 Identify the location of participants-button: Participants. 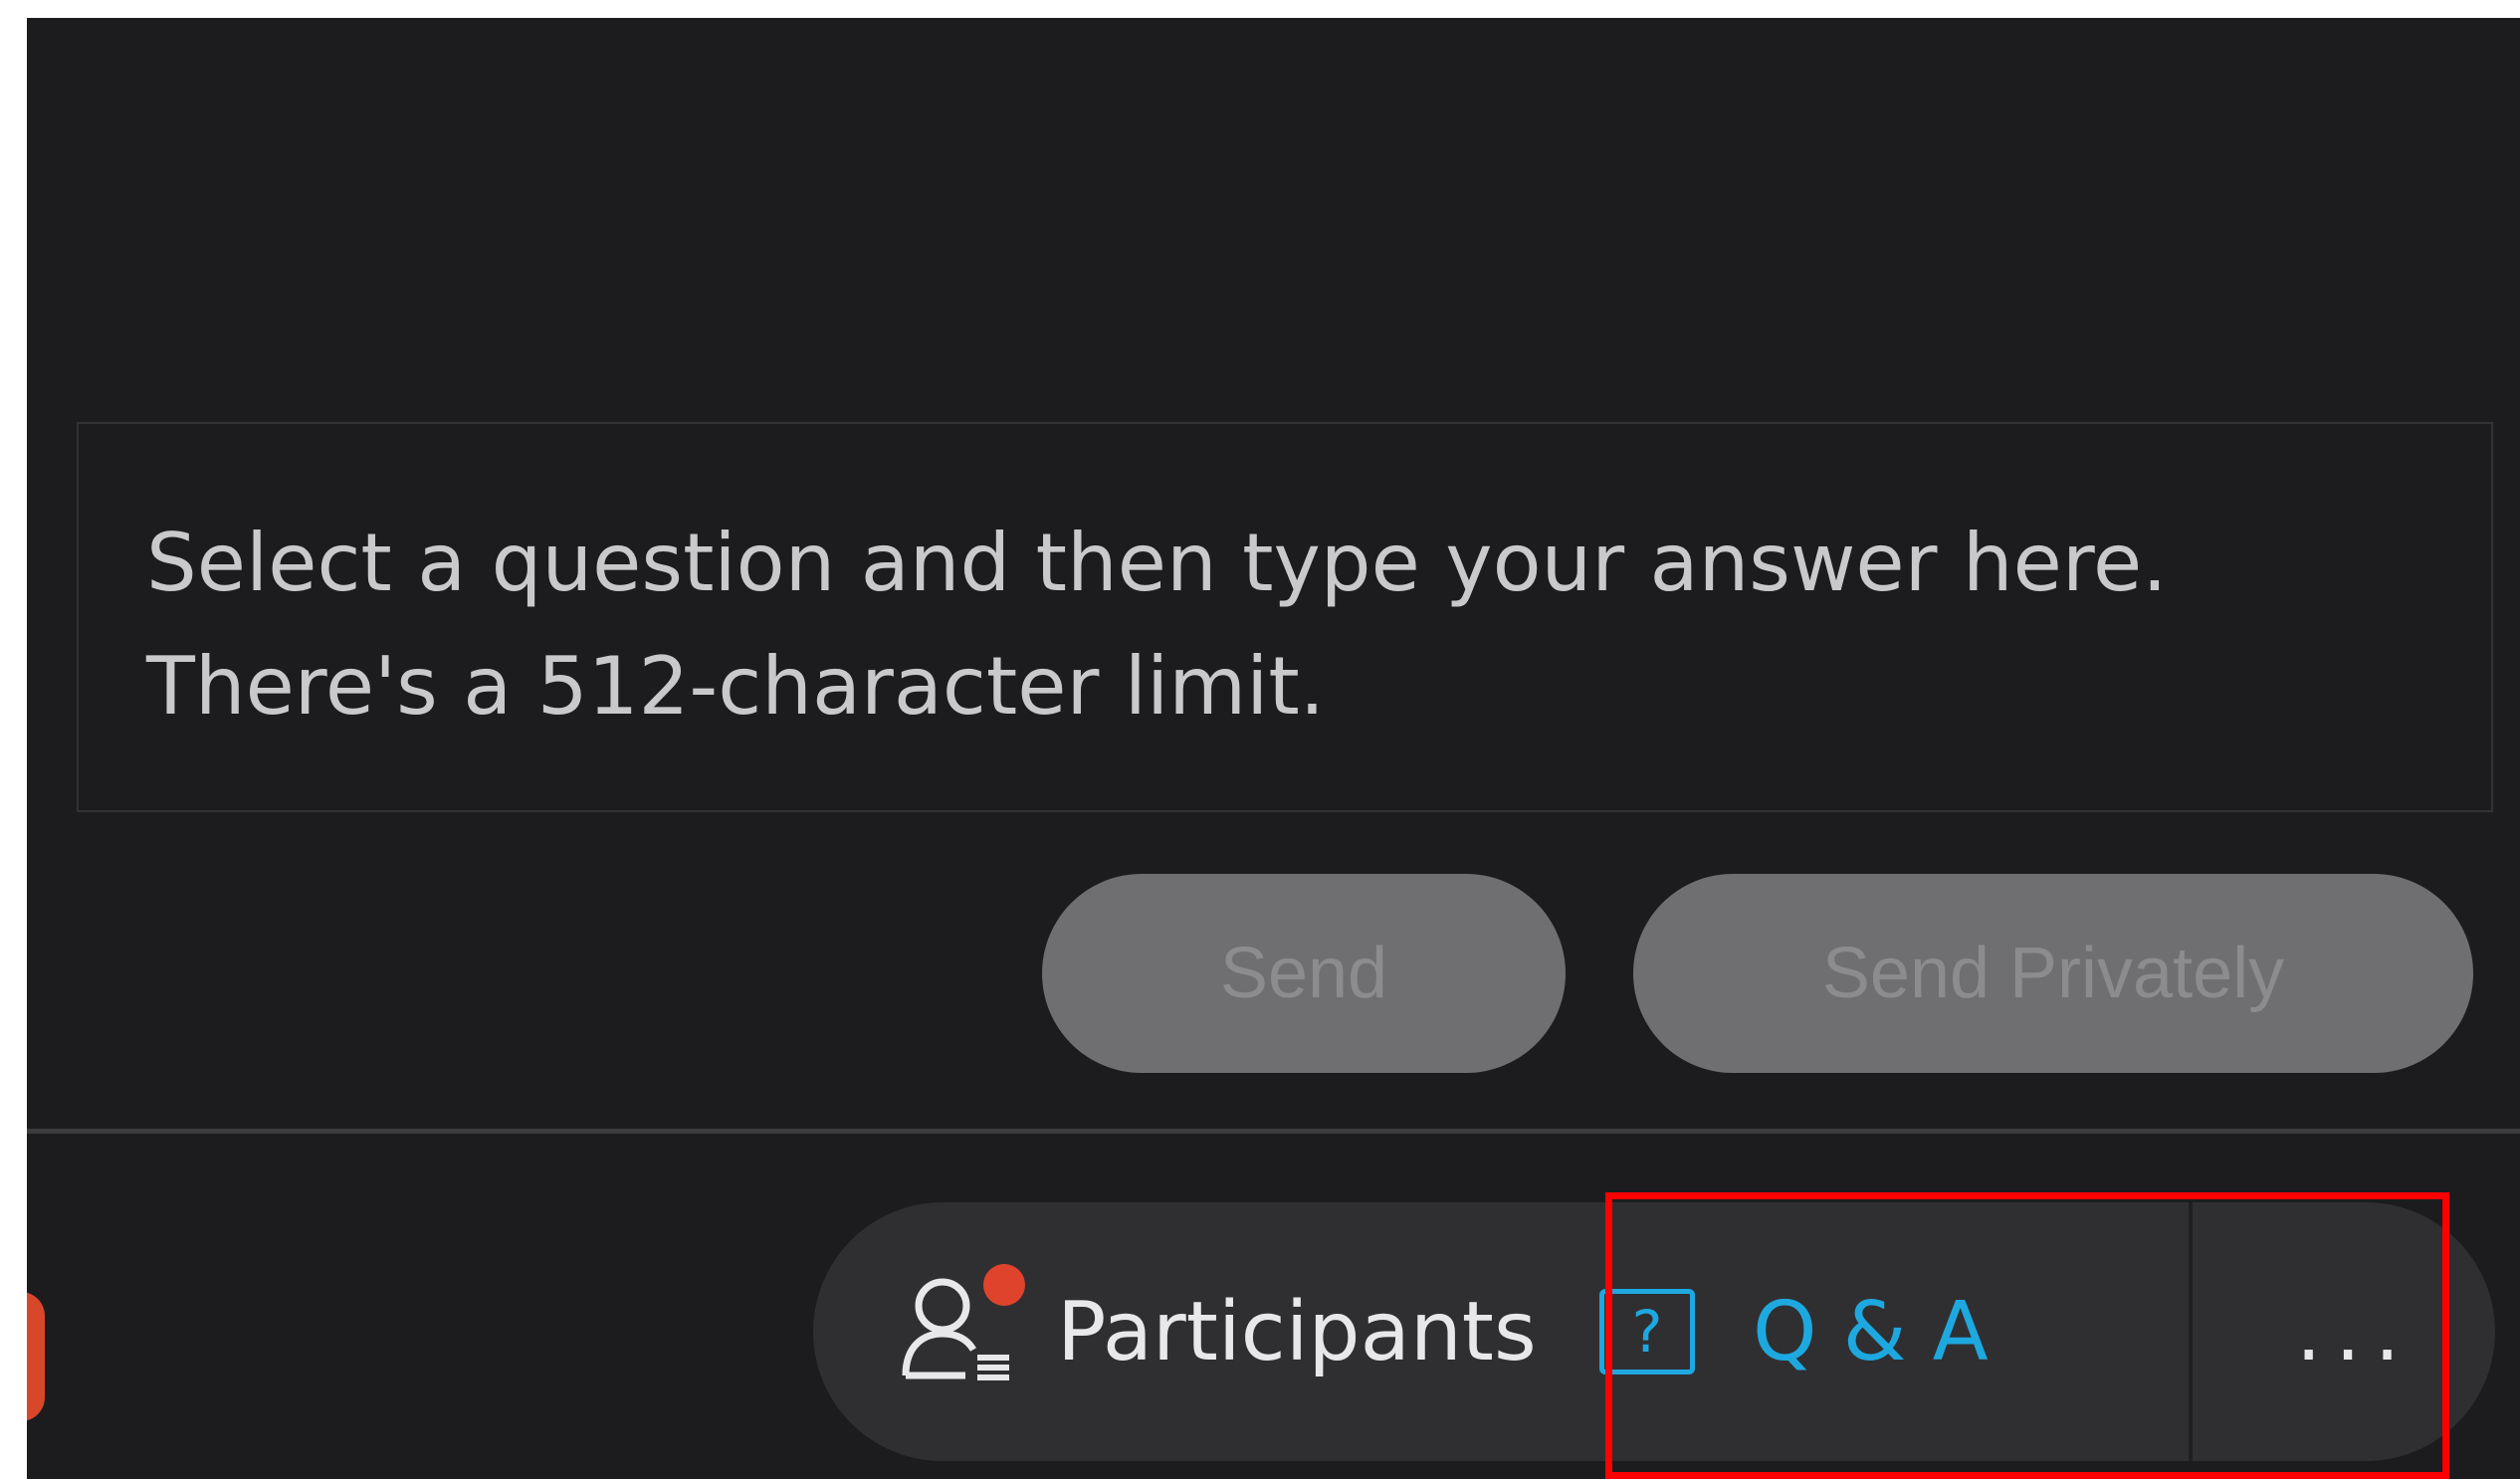
(1217, 1331).